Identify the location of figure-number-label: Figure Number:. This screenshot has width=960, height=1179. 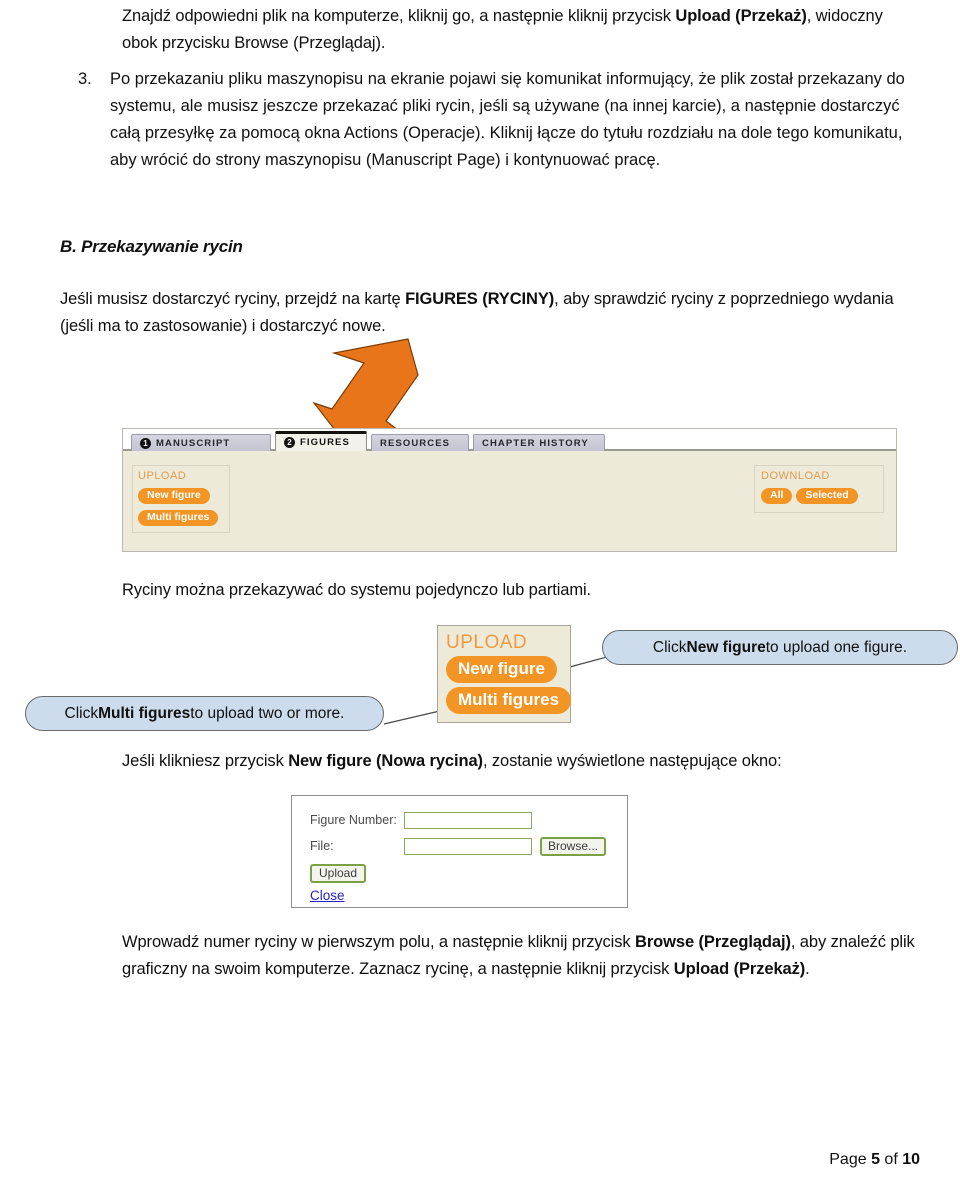
(353, 820).